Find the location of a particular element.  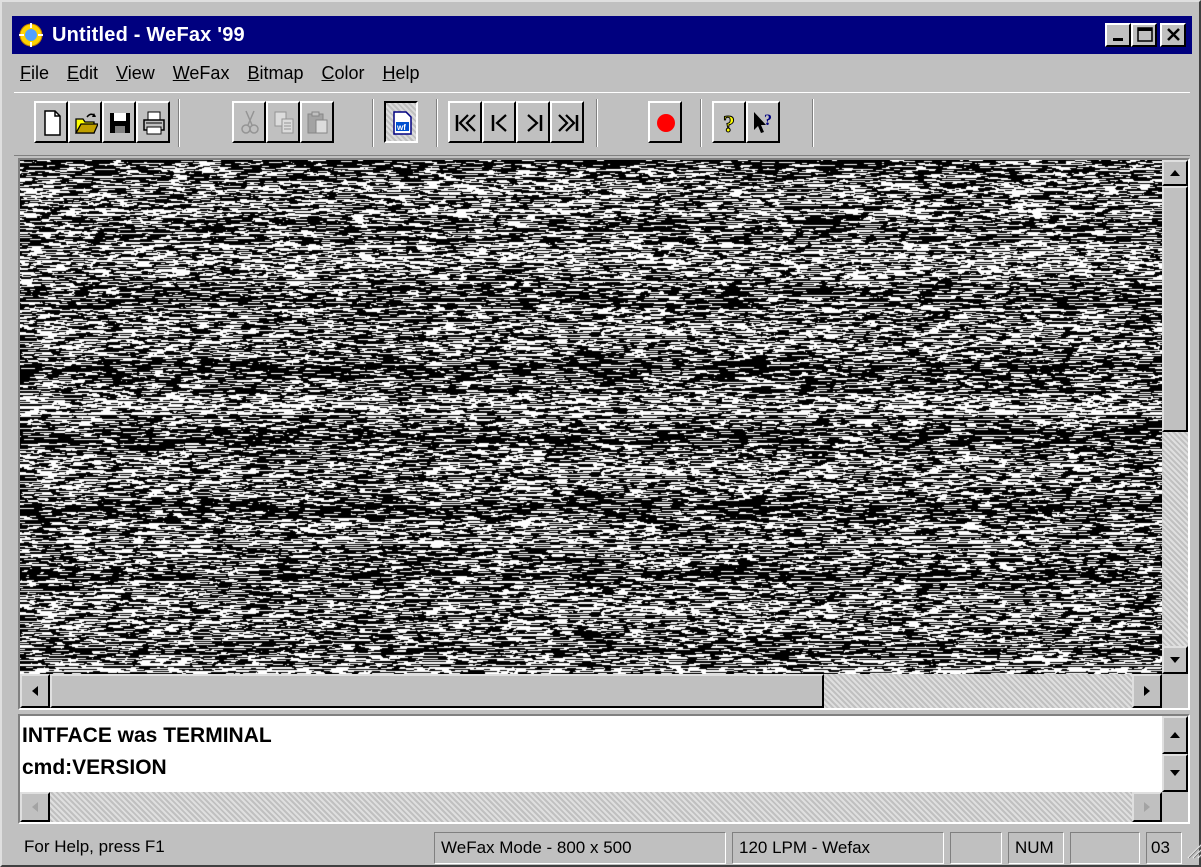

status-scrl-indicator is located at coordinates (1105, 848).